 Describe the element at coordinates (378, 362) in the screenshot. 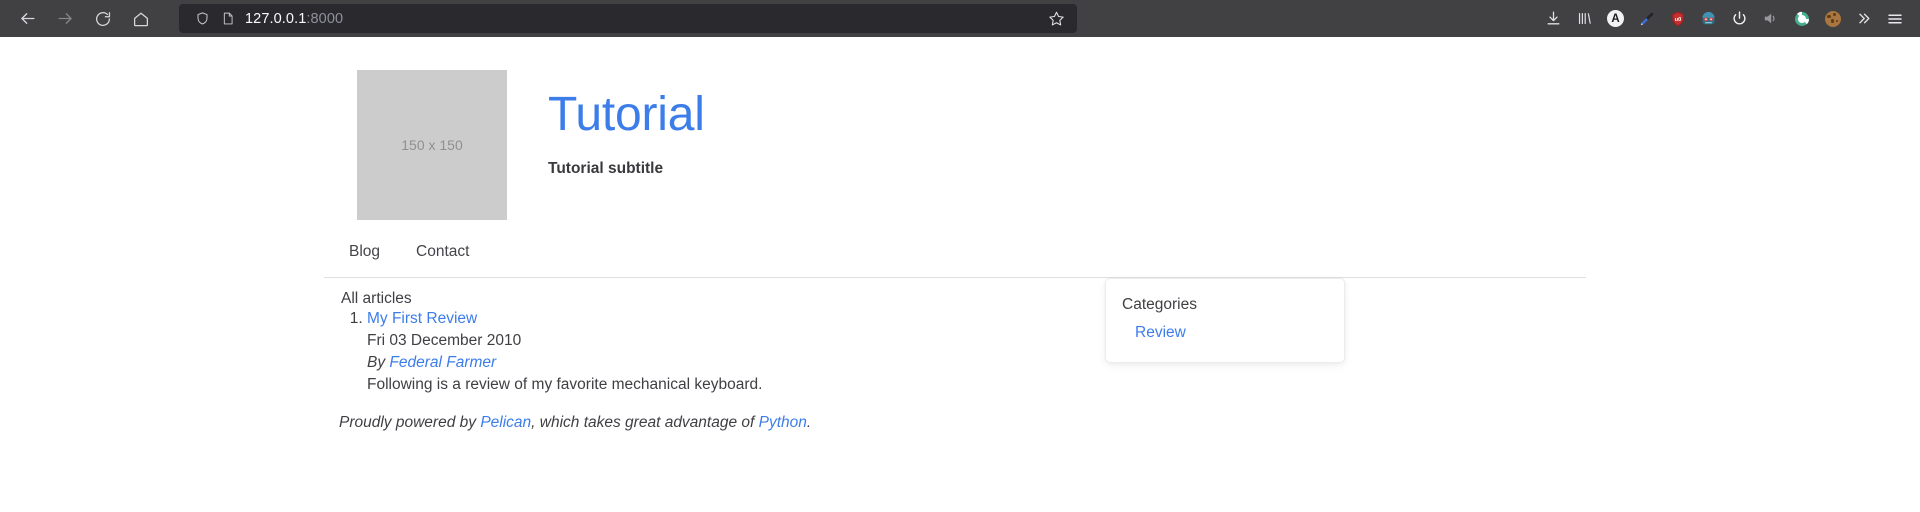

I see `byline-prefix: By` at that location.